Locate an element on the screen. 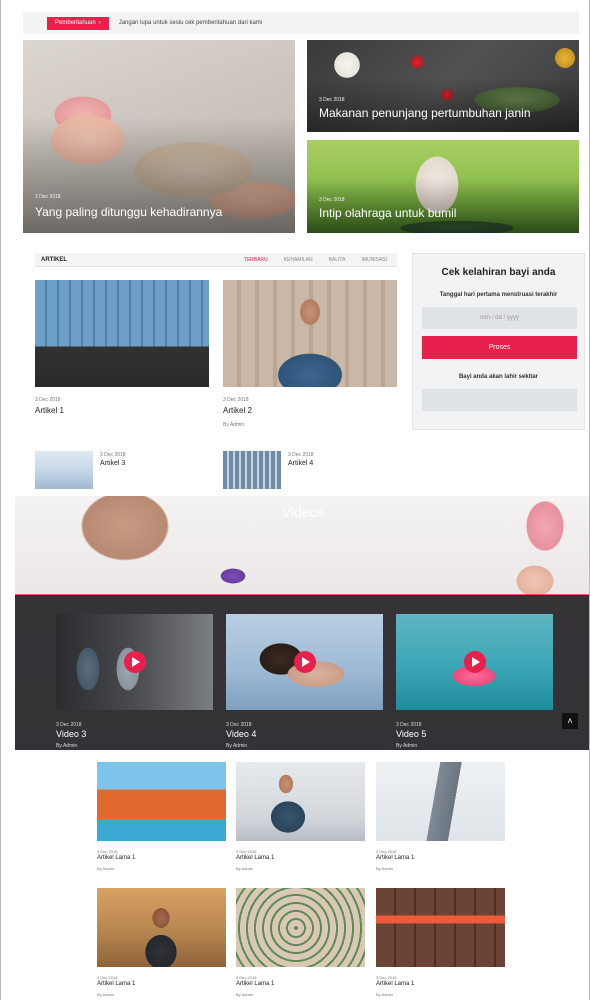  article-2-title: Artikel 2 is located at coordinates (237, 410).